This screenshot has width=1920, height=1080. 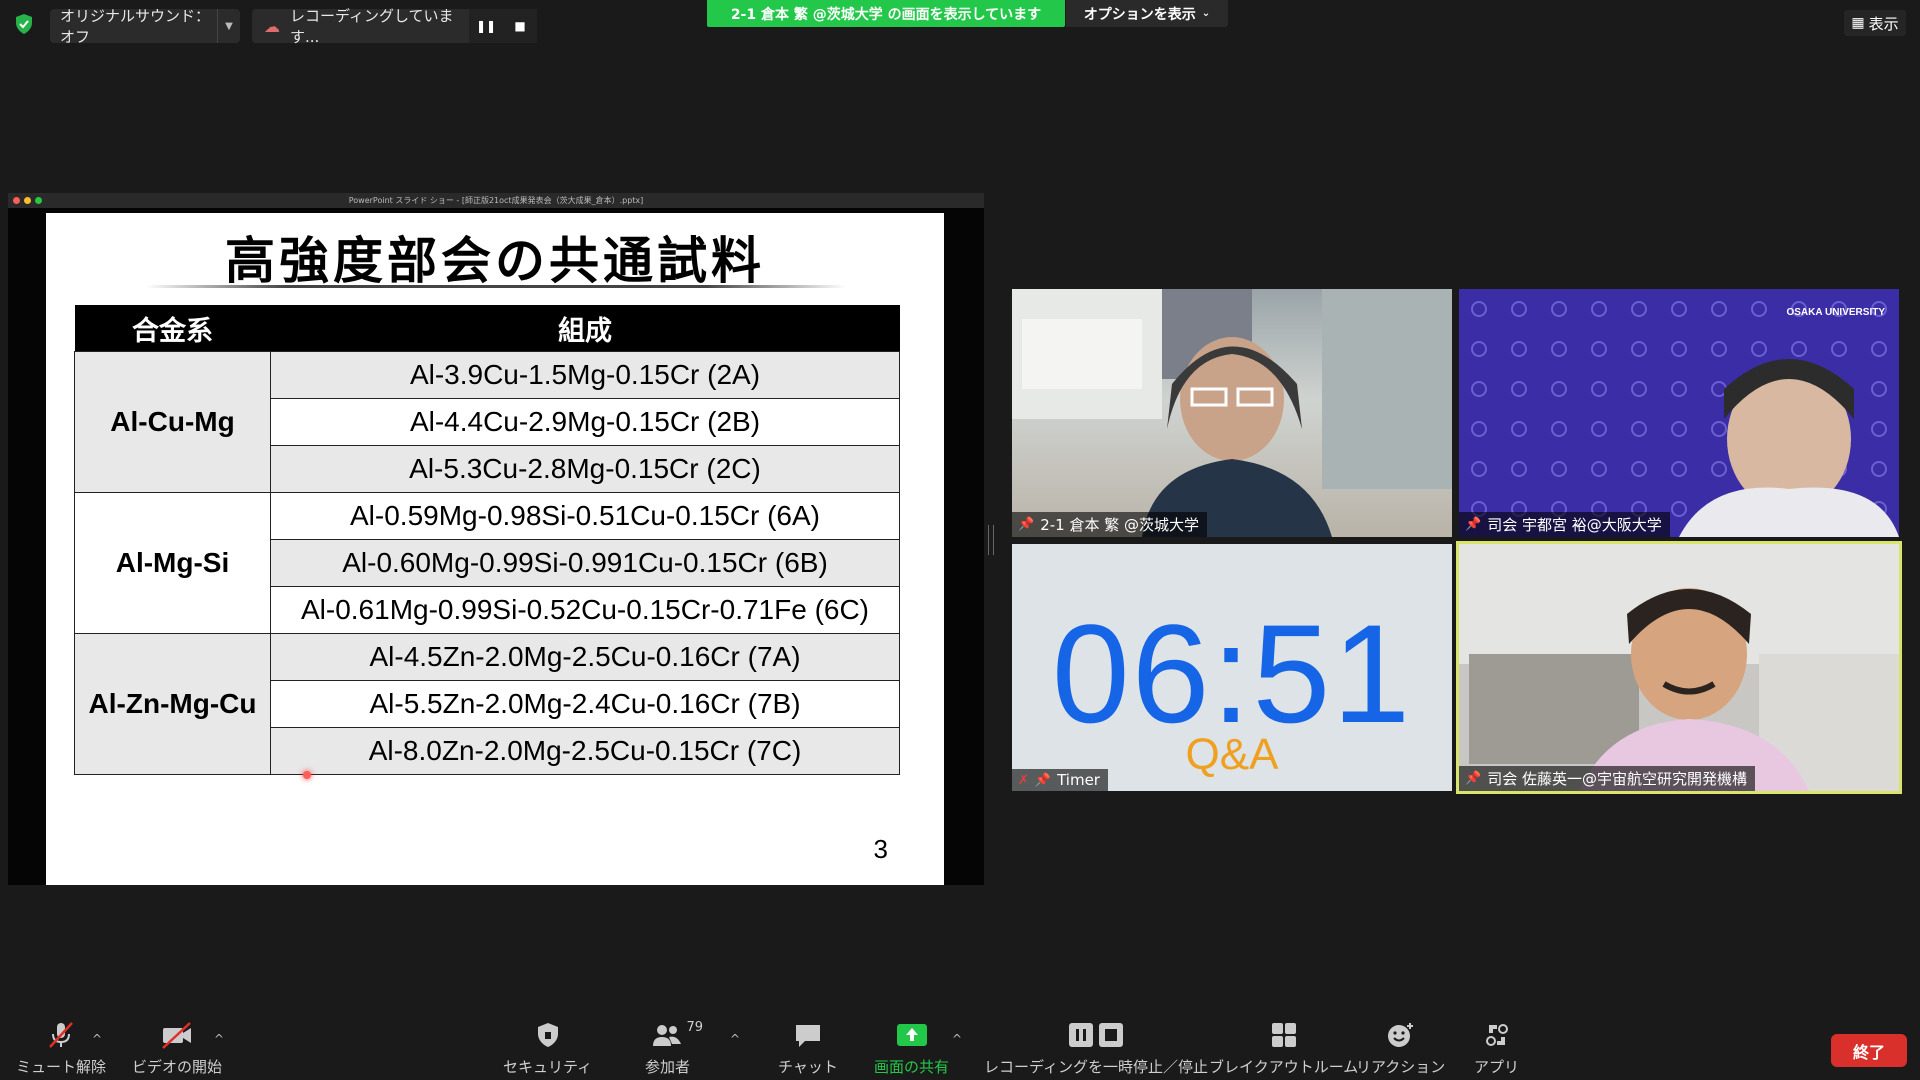 I want to click on window-controls, so click(x=27, y=200).